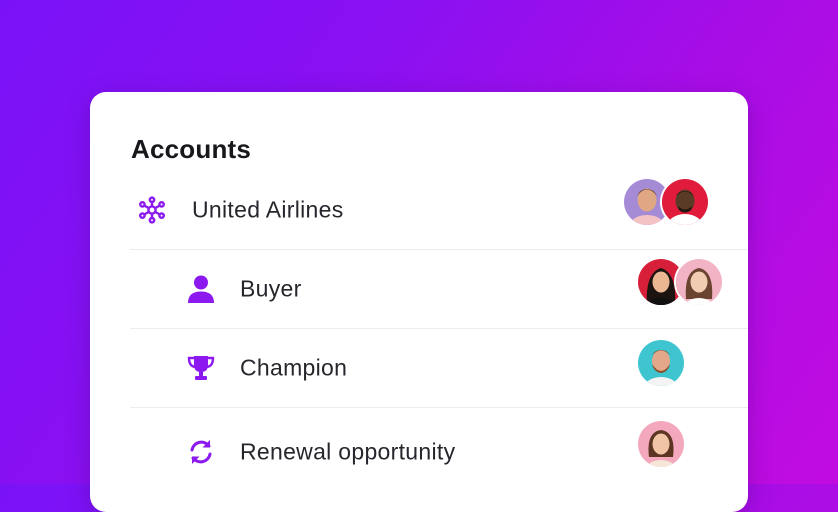 This screenshot has height=512, width=838. I want to click on account-row-united-airlines: United Airlines, so click(439, 210).